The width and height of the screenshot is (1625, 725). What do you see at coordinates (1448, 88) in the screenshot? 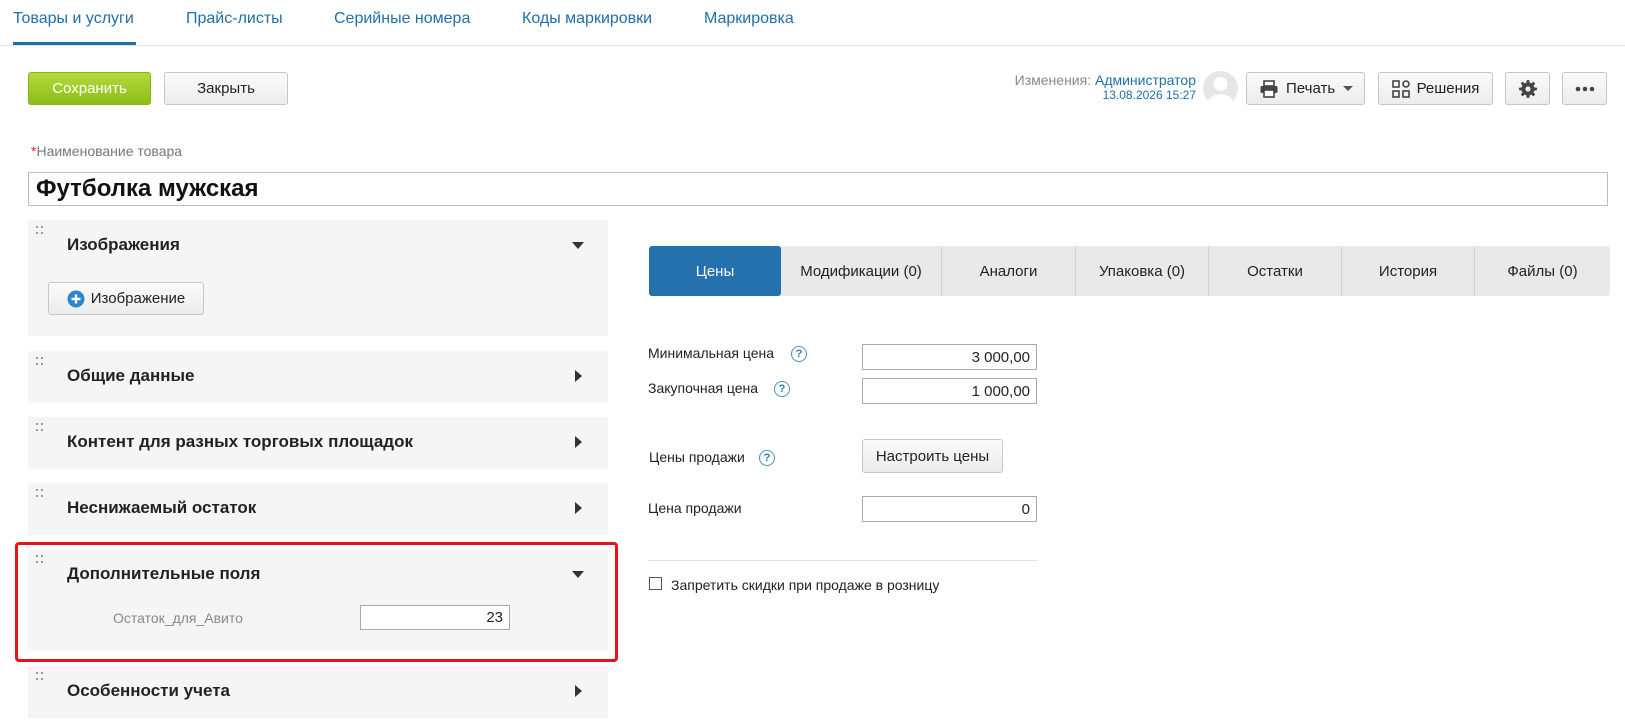
I see `solutions-label: Решения` at bounding box center [1448, 88].